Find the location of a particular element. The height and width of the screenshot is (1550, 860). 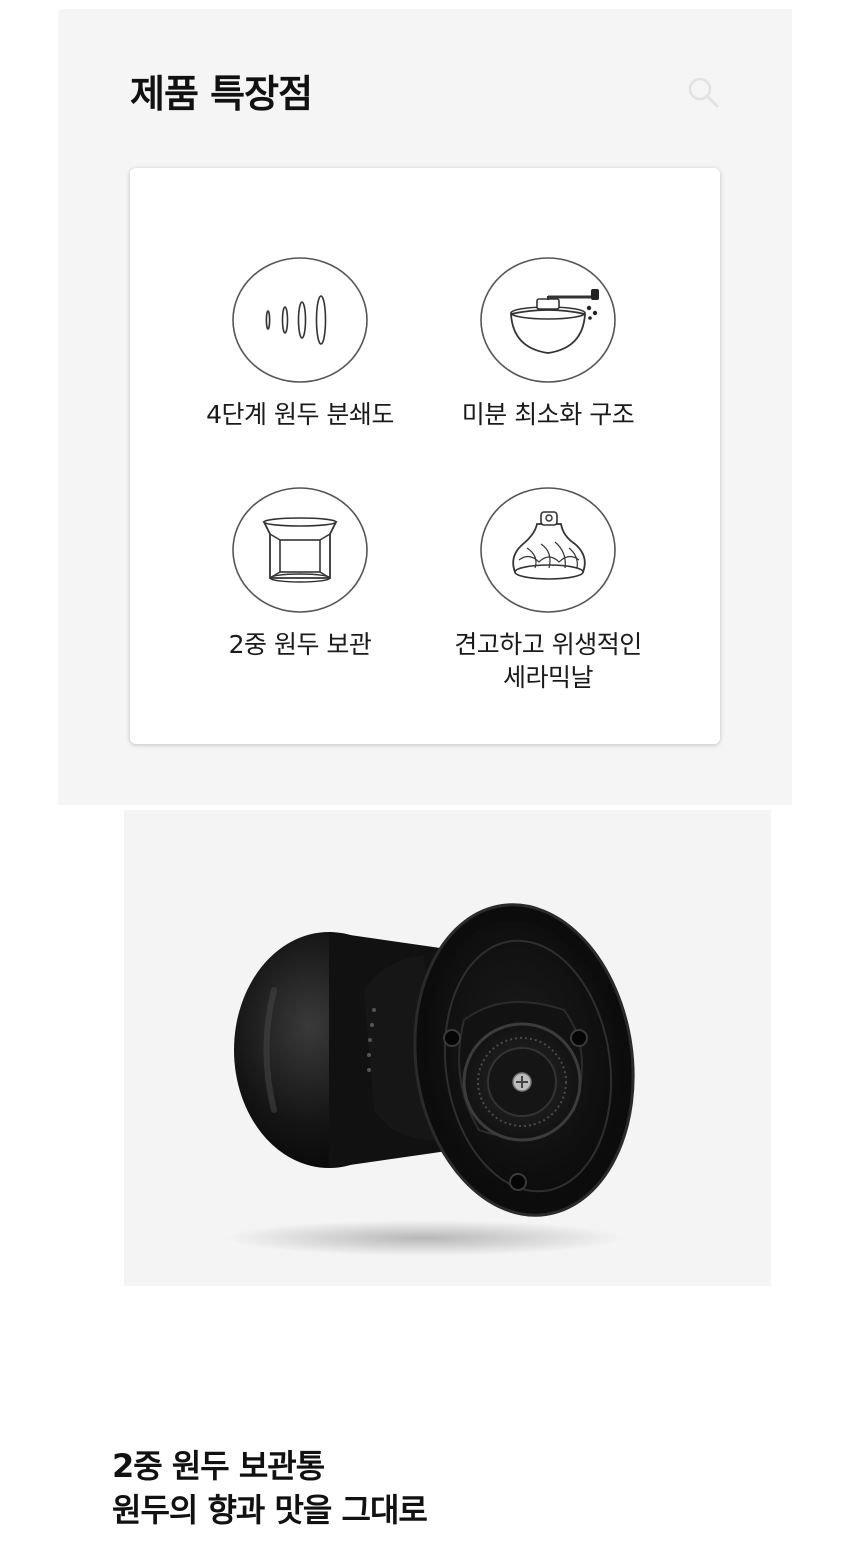

feature-item-fines-minimized: 미분 최소화 구조 is located at coordinates (548, 343).